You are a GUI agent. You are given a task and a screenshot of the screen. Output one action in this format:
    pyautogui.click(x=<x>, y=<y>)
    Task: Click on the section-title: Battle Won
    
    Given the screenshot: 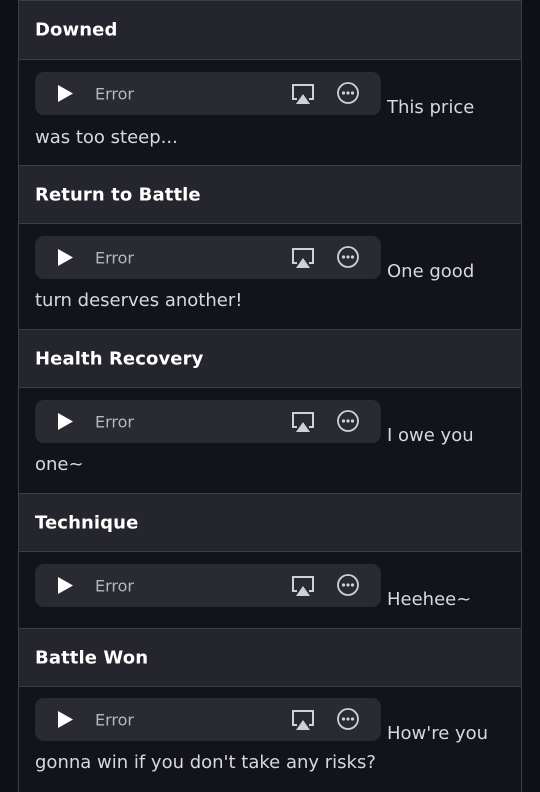 What is the action you would take?
    pyautogui.click(x=92, y=657)
    